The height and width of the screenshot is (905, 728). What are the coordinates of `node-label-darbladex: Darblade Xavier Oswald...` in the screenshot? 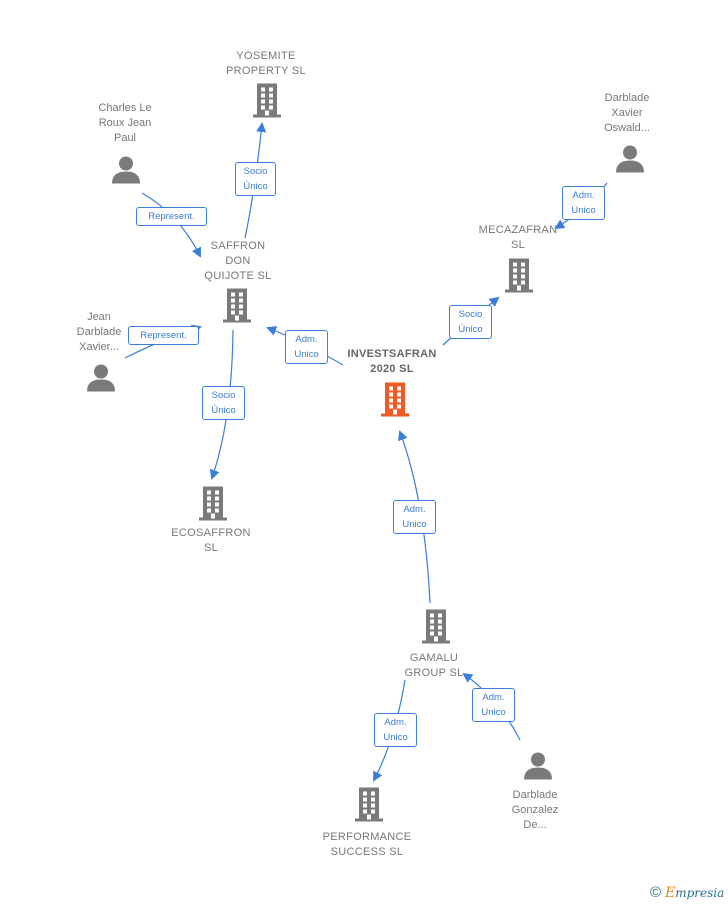 It's located at (627, 113).